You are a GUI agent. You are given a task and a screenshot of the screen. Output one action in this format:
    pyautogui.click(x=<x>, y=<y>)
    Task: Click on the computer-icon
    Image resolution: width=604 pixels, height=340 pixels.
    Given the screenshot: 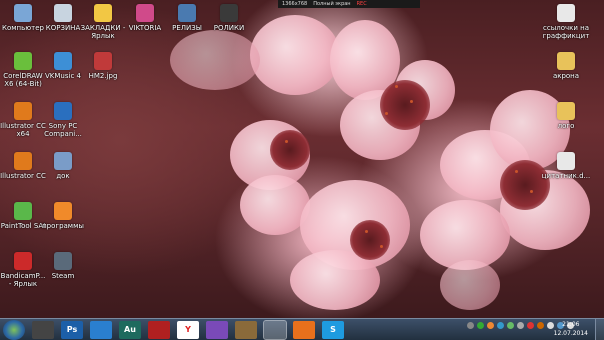 What is the action you would take?
    pyautogui.click(x=23, y=13)
    